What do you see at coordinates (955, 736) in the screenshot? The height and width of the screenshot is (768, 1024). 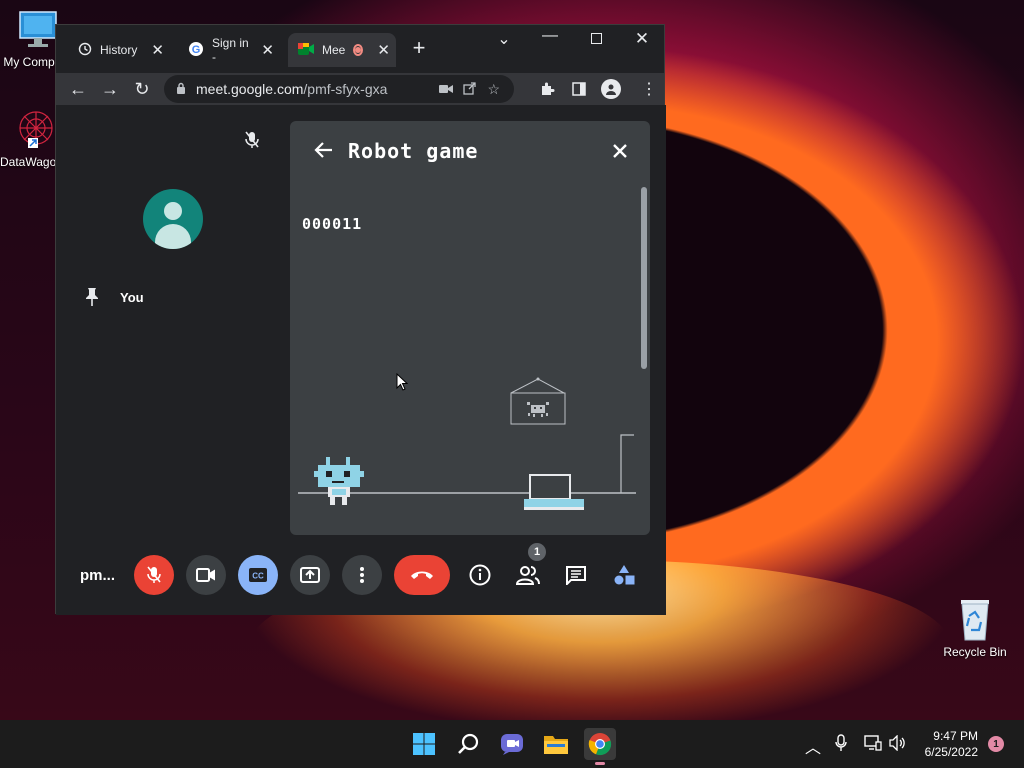 I see `clock-time: 9:47 PM` at bounding box center [955, 736].